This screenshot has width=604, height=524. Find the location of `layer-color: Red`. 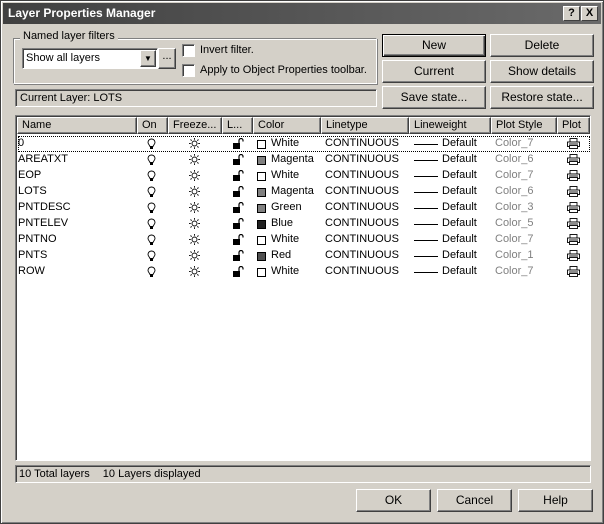

layer-color: Red is located at coordinates (281, 255).